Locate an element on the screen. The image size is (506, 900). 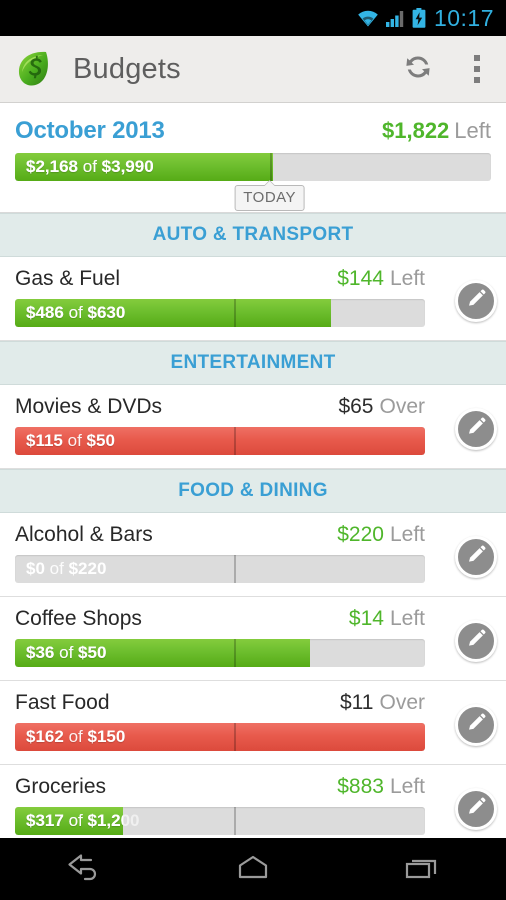
summary-bar-spent: $2,168 is located at coordinates (52, 166).